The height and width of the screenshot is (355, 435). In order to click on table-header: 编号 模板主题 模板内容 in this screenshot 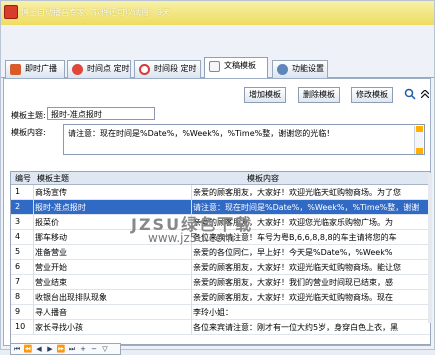, I will do `click(220, 178)`.